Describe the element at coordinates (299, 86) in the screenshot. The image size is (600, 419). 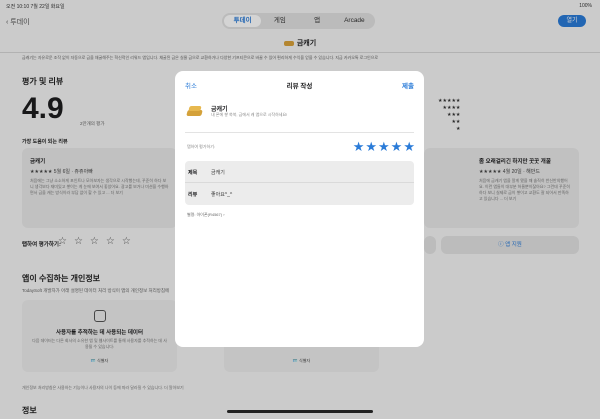
I see `sheet-title: 리뷰 작성` at that location.